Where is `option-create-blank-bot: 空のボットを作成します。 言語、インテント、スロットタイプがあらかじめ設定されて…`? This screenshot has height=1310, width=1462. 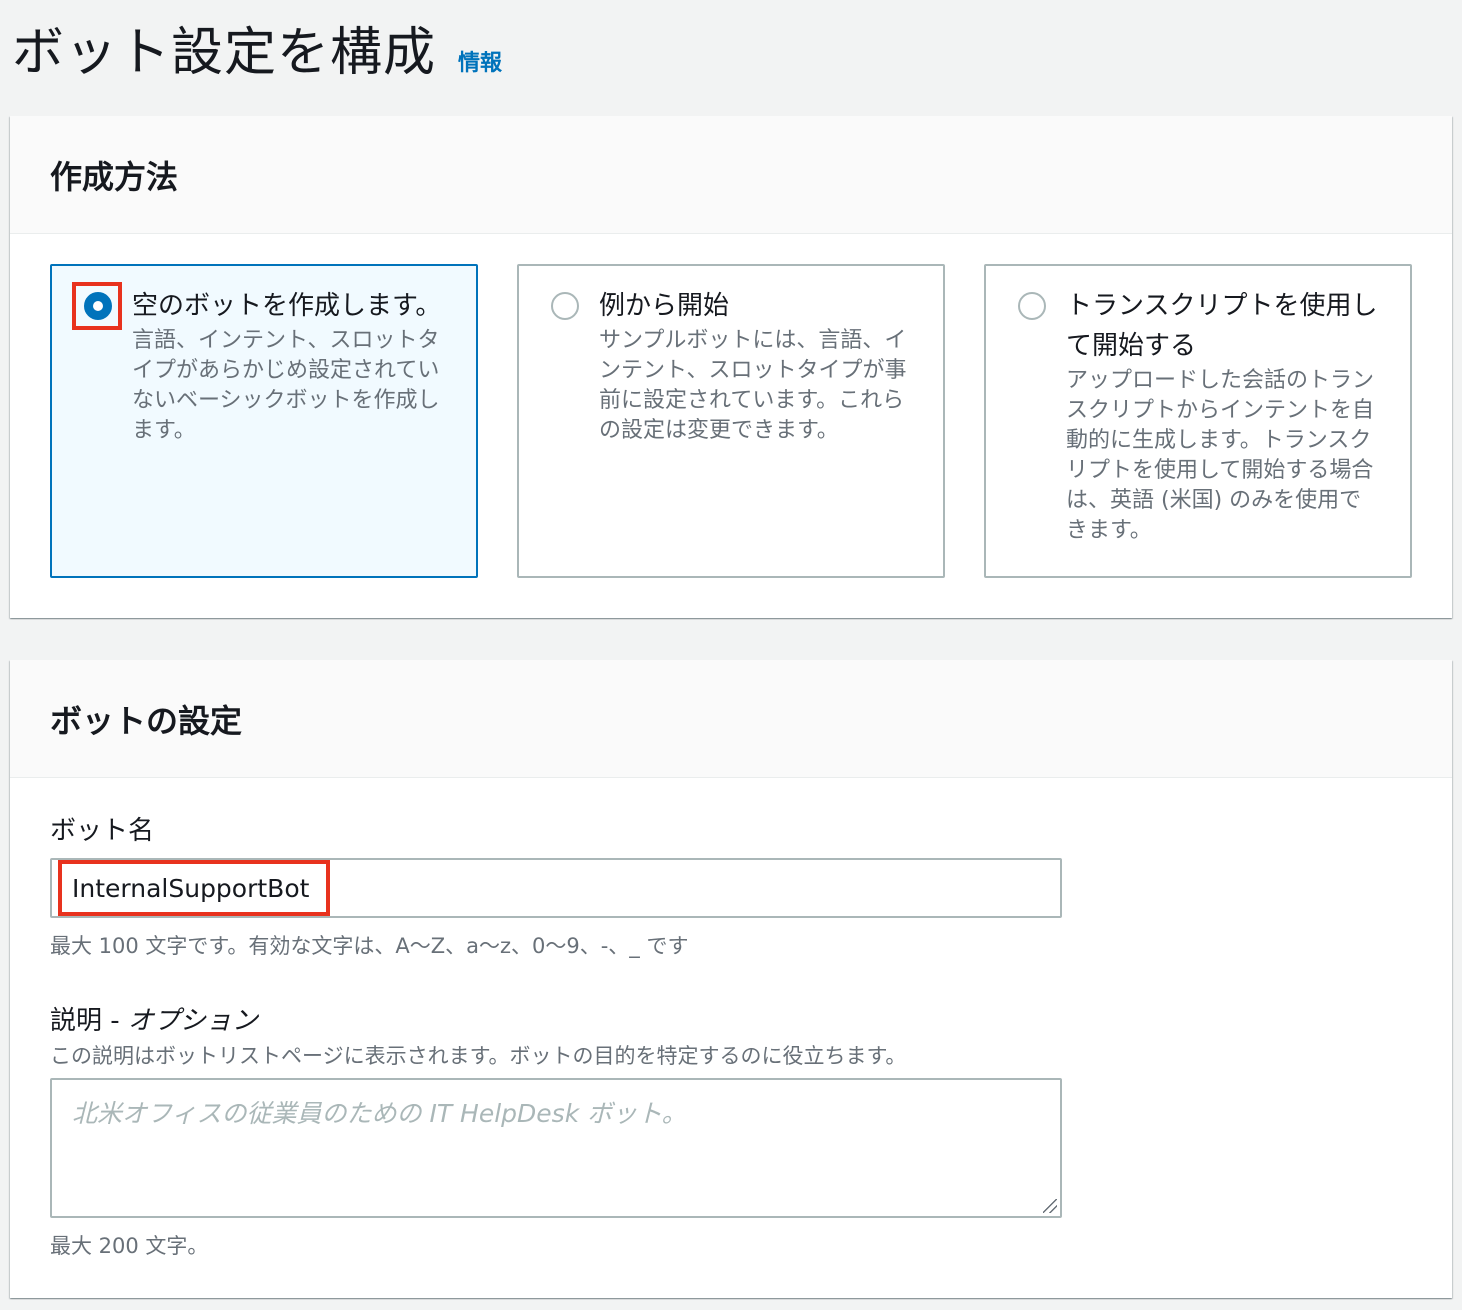 option-create-blank-bot: 空のボットを作成します。 言語、インテント、スロットタイプがあらかじめ設定されて… is located at coordinates (264, 421).